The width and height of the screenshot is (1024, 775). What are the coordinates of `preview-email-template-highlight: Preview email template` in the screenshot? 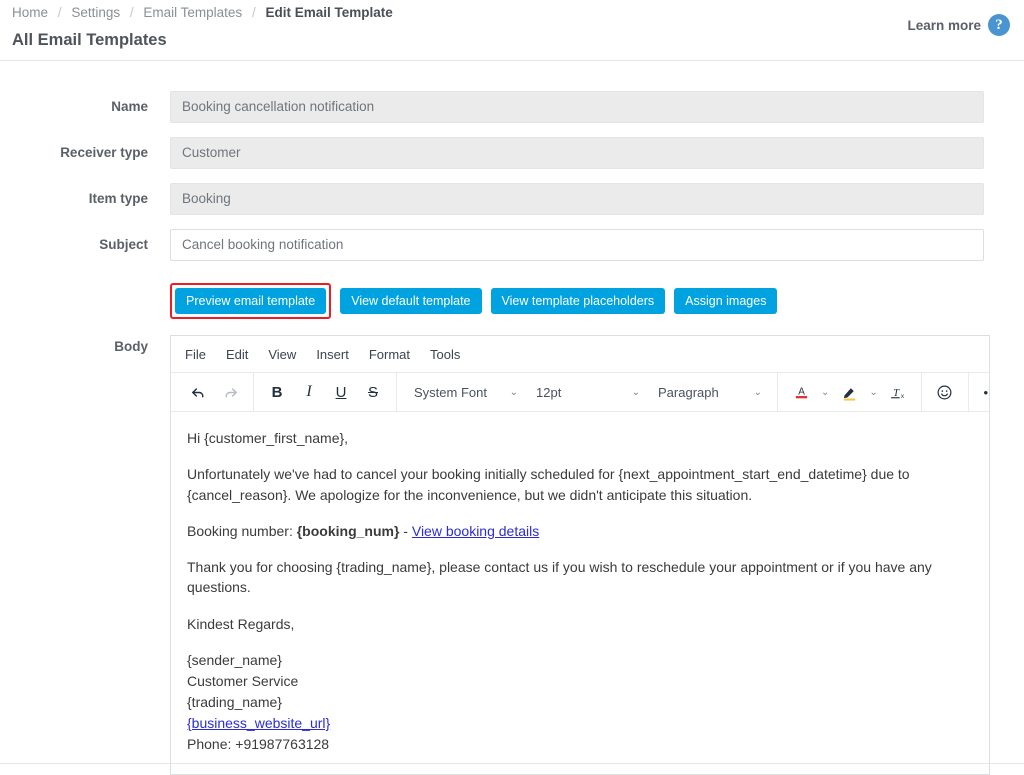 It's located at (251, 301).